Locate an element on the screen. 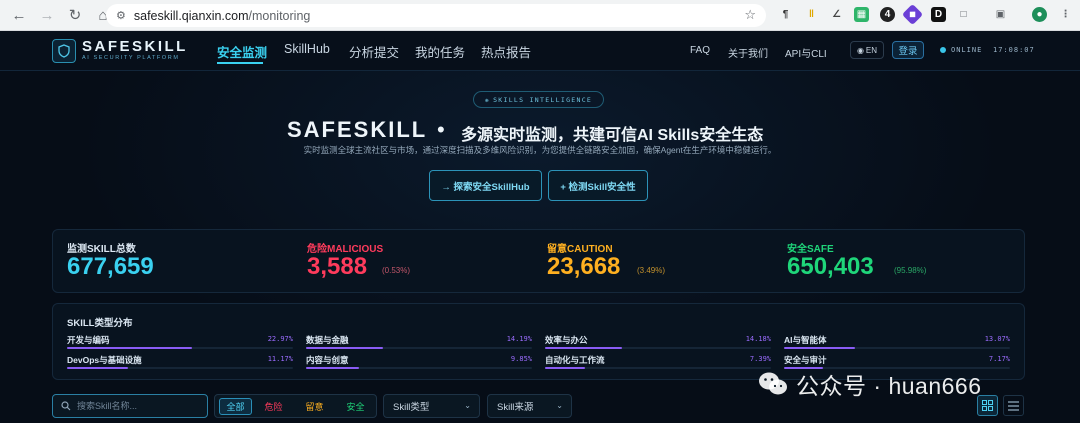 The width and height of the screenshot is (1080, 423). brand-name: SAFESKILL is located at coordinates (135, 46).